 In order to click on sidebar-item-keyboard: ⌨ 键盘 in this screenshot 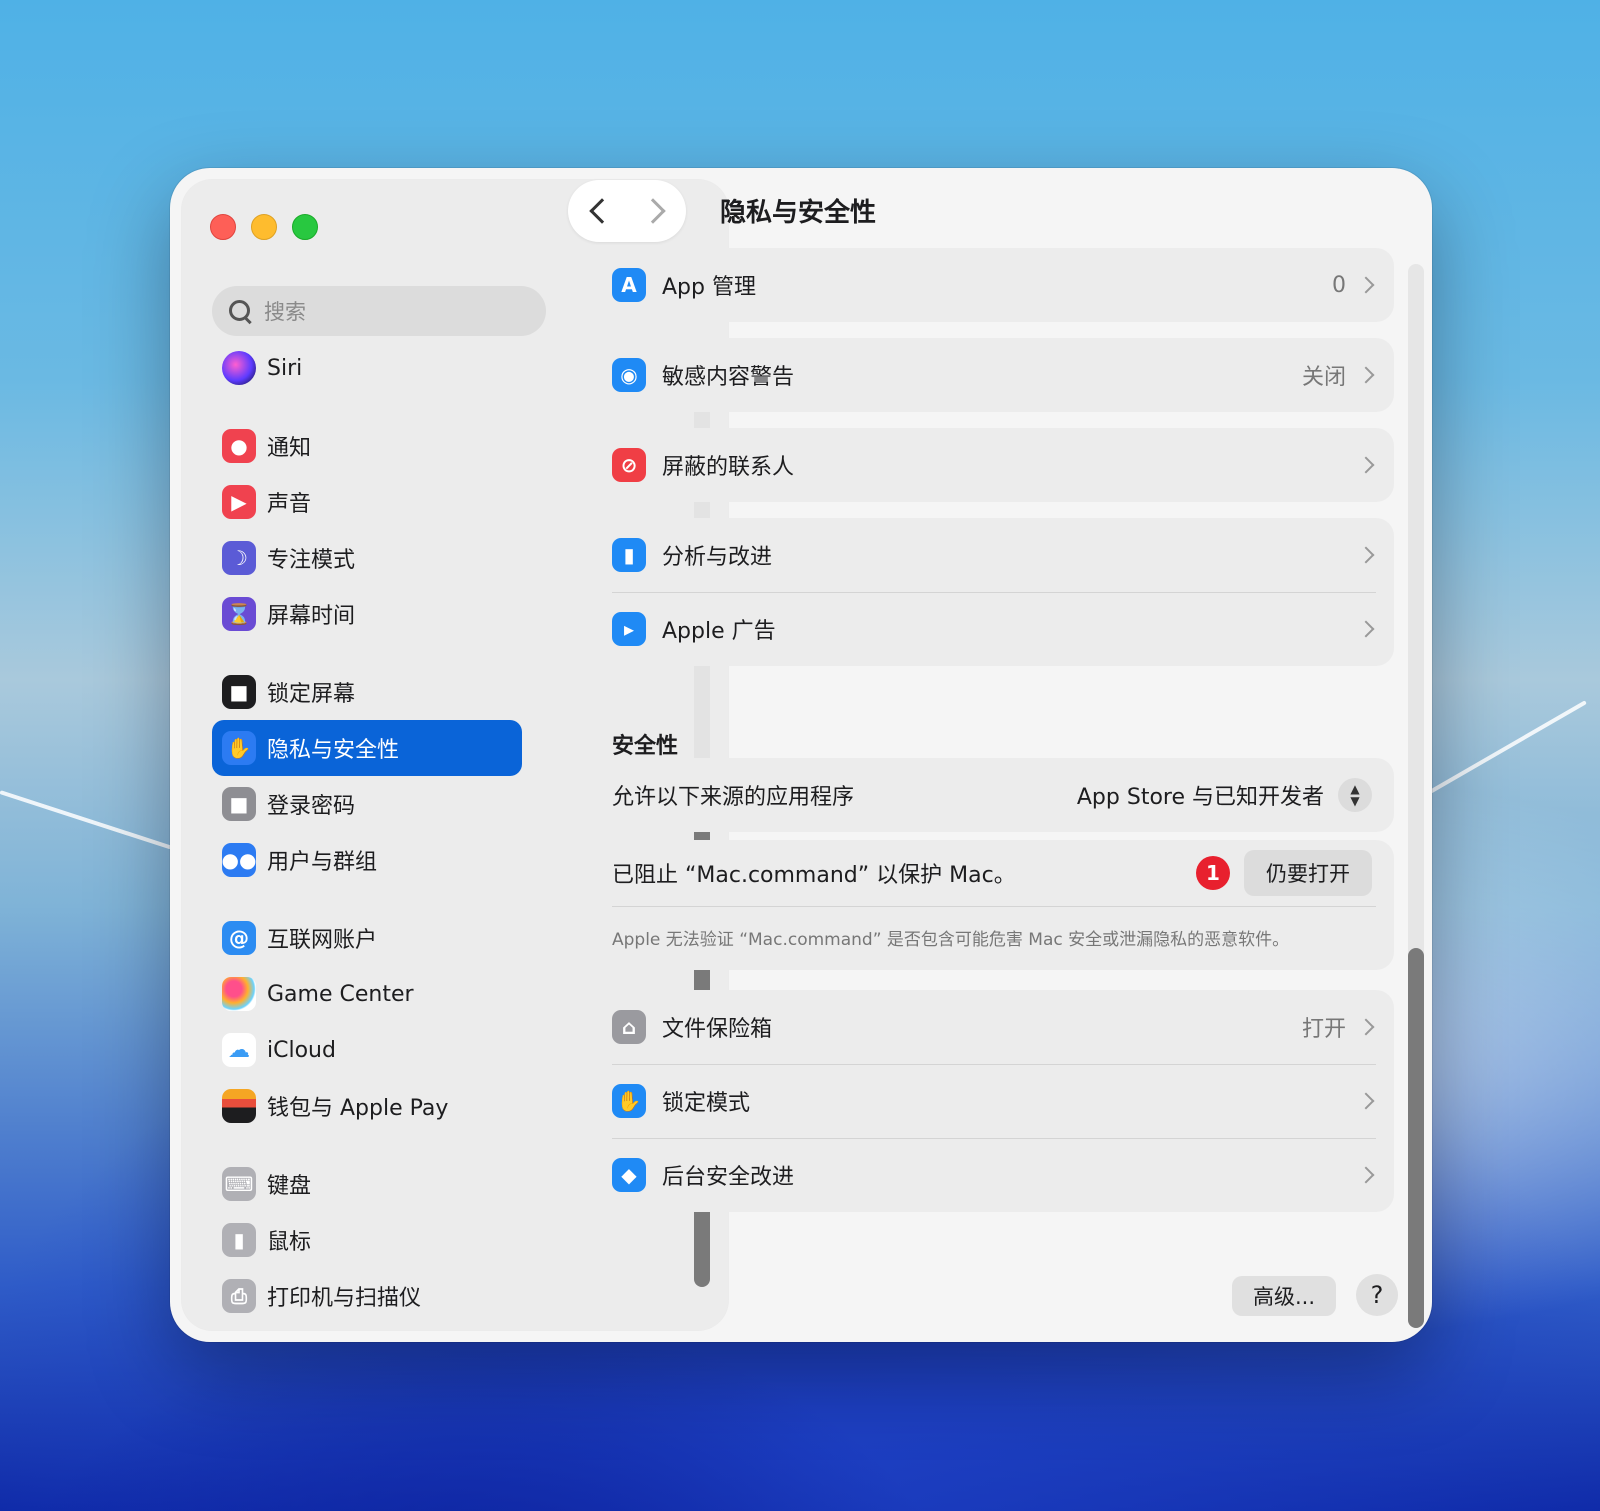, I will do `click(367, 1184)`.